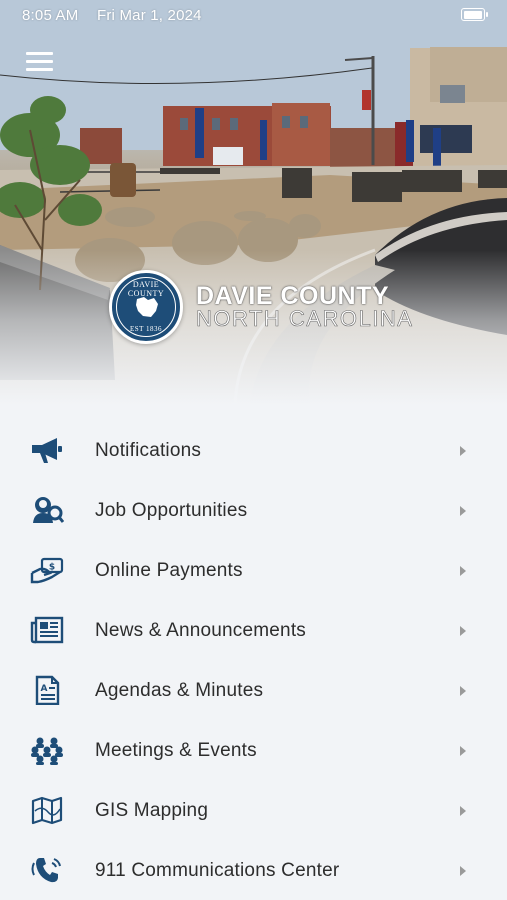  I want to click on menu-item-online-payments: $ Online Payments, so click(253, 570).